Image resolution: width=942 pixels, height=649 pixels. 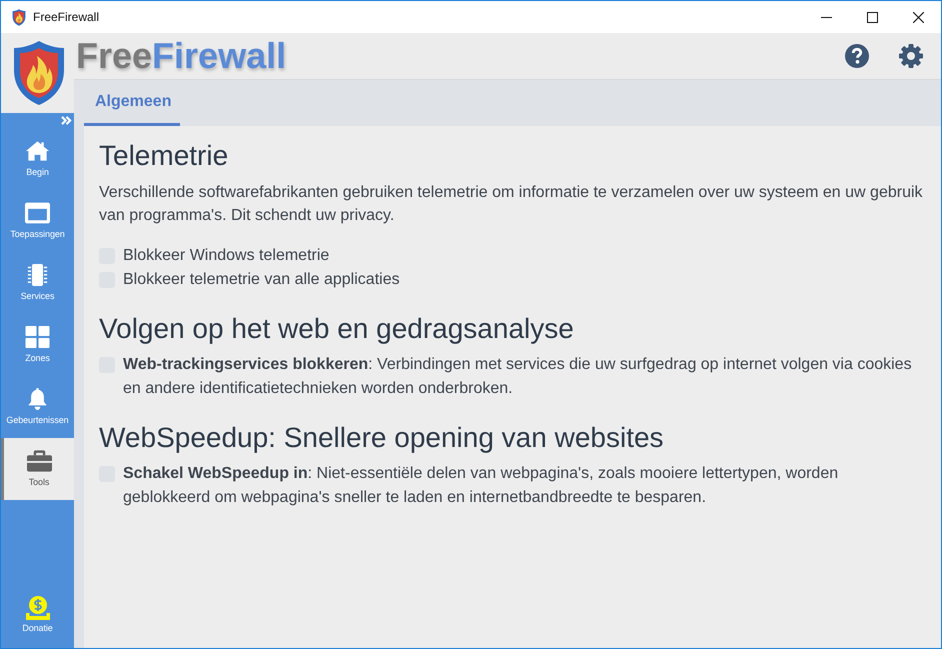 What do you see at coordinates (37, 407) in the screenshot?
I see `sidebar-item: Gebeurtenissen` at bounding box center [37, 407].